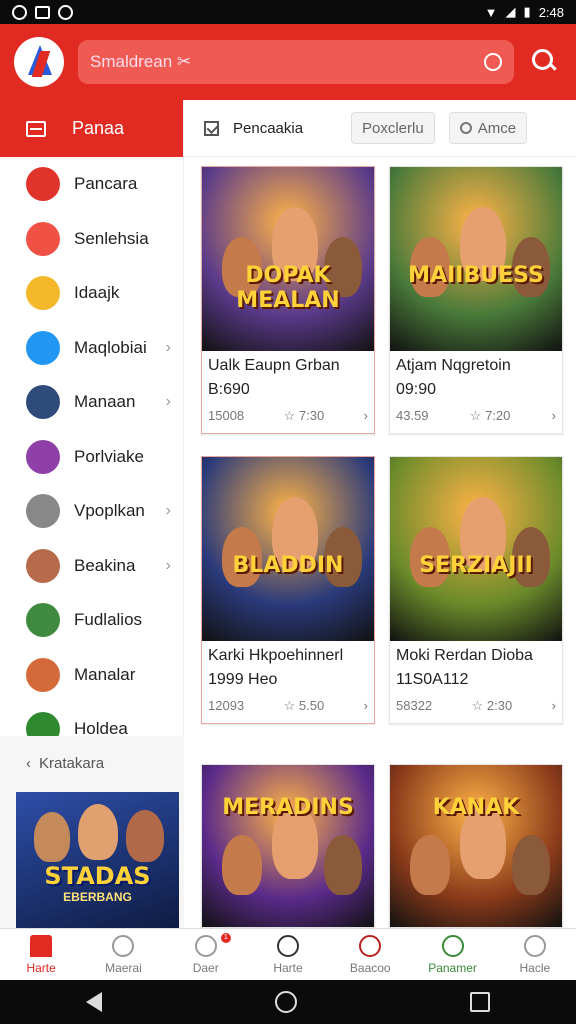 The height and width of the screenshot is (1024, 576). I want to click on back-icon, so click(94, 1002).